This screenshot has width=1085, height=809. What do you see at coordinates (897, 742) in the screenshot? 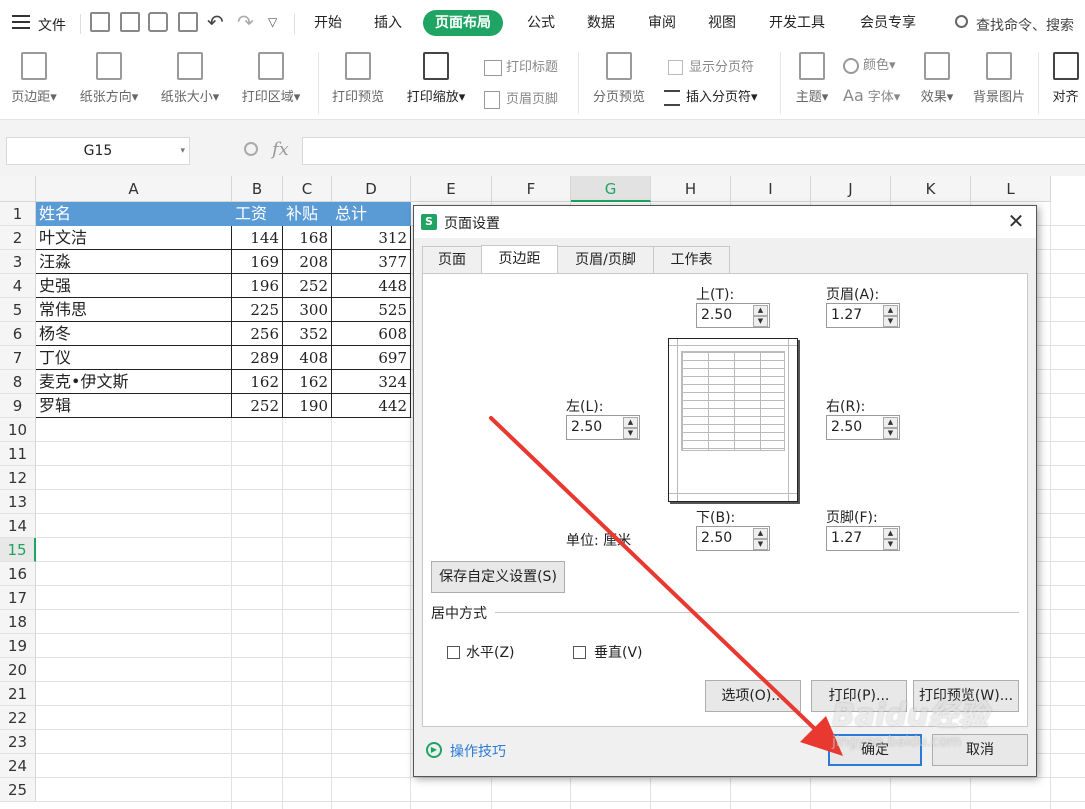
I see `watermark-url: jingyan.baidu.com` at bounding box center [897, 742].